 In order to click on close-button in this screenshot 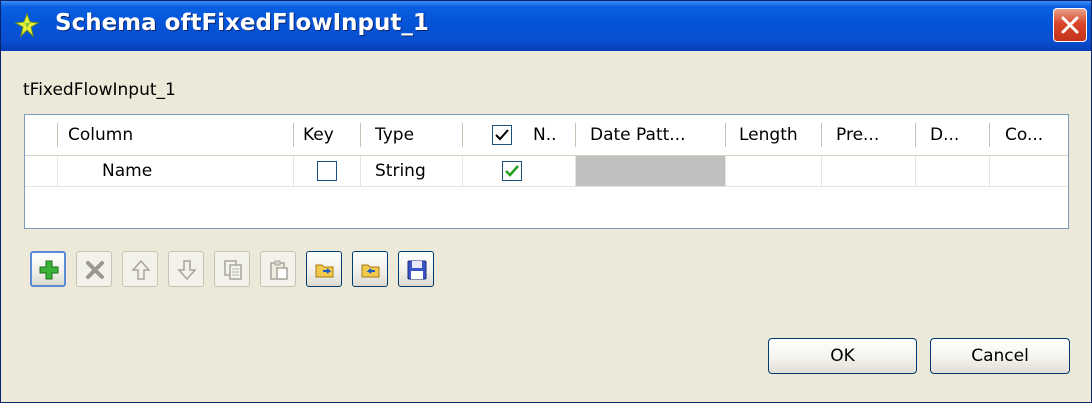, I will do `click(1070, 25)`.